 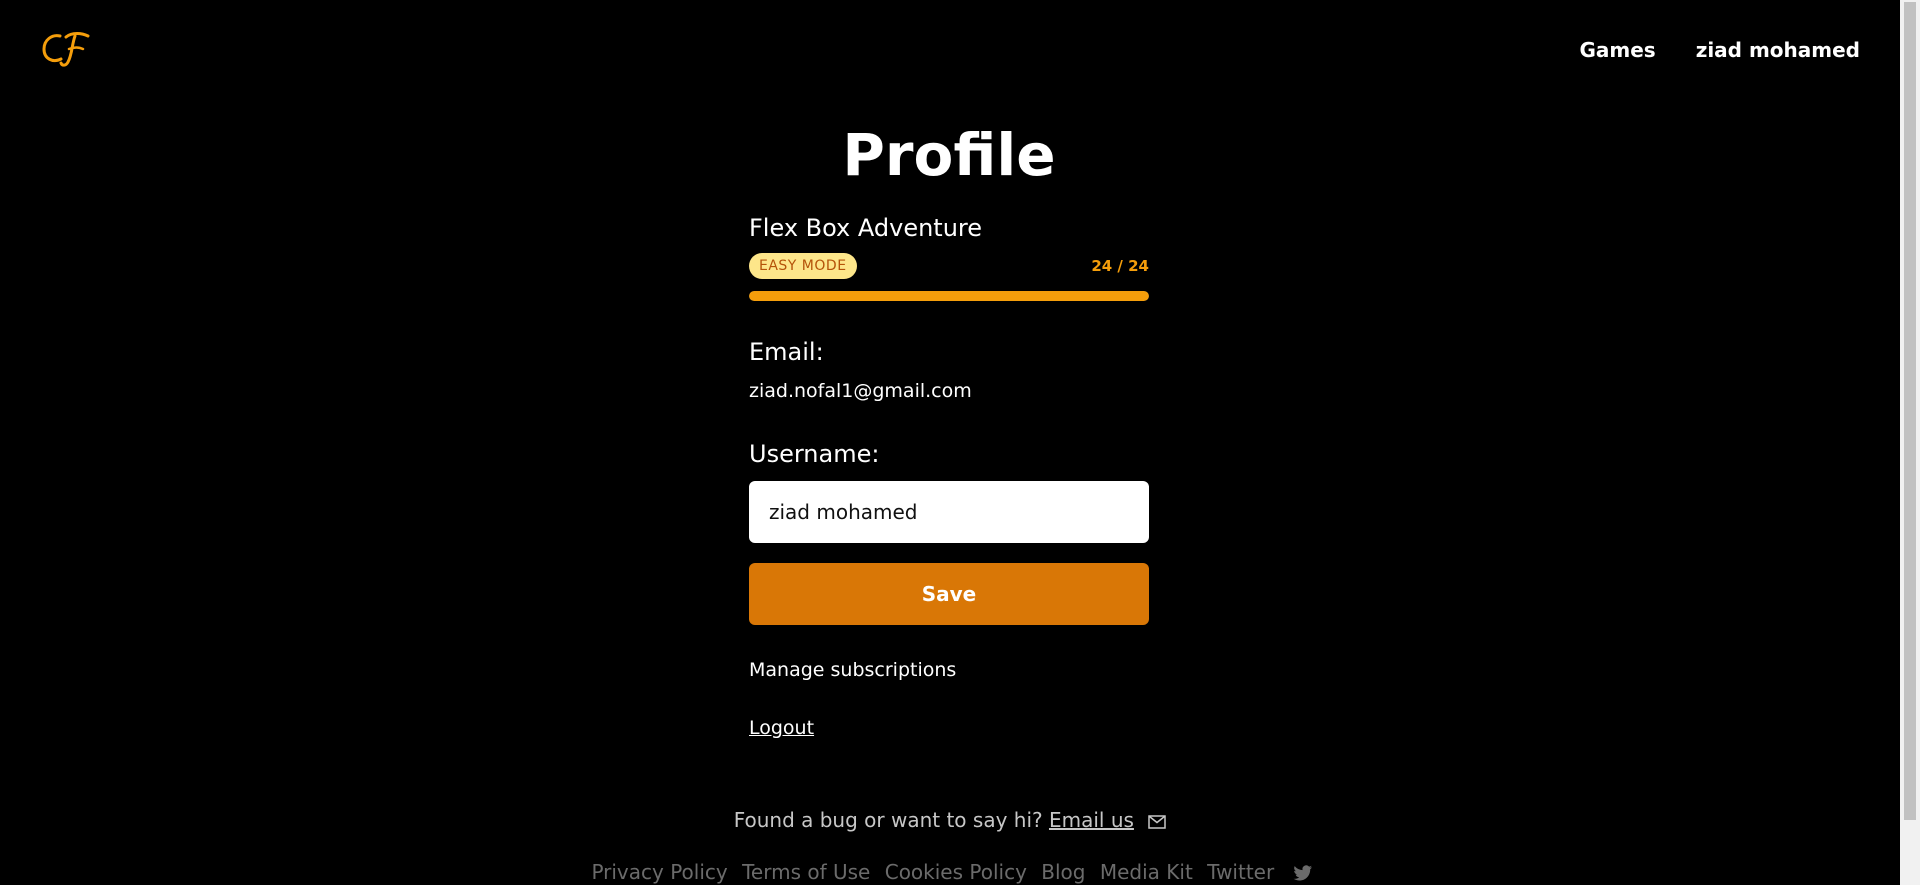 I want to click on footer-message: Found a bug or want to say hi? Email us, so click(x=950, y=821).